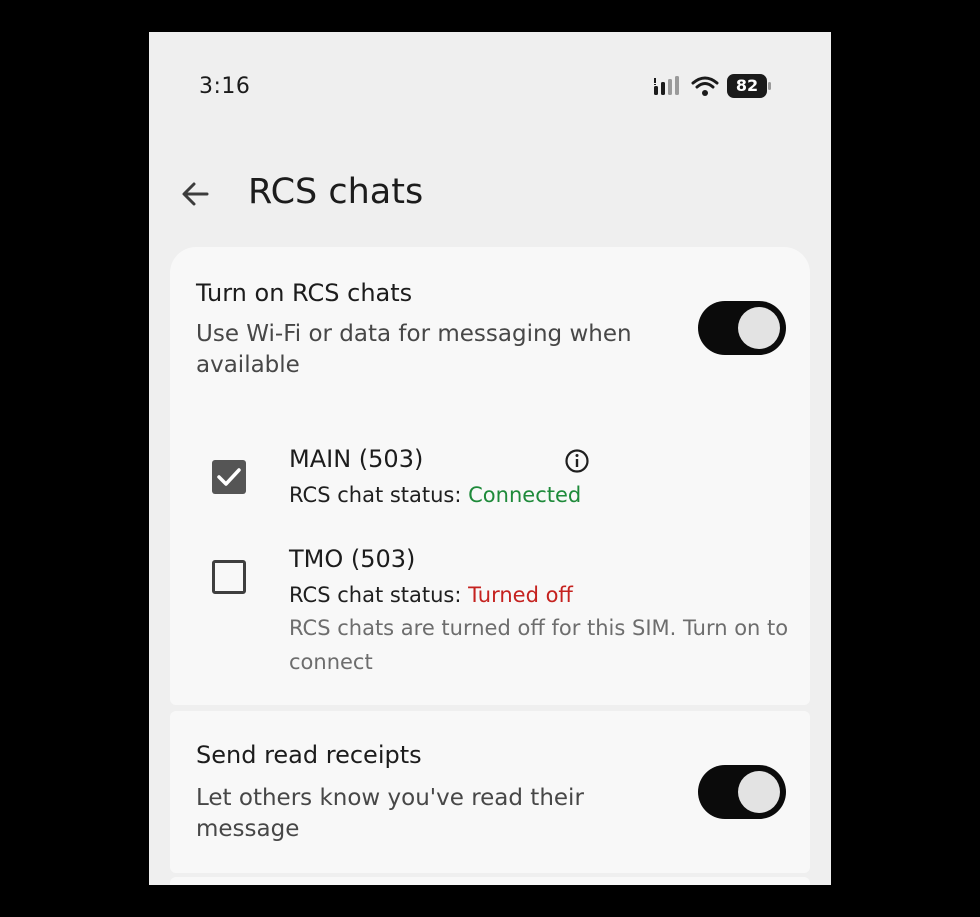 The width and height of the screenshot is (980, 917). What do you see at coordinates (379, 595) in the screenshot?
I see `sim-tmo-status-label: RCS chat status:` at bounding box center [379, 595].